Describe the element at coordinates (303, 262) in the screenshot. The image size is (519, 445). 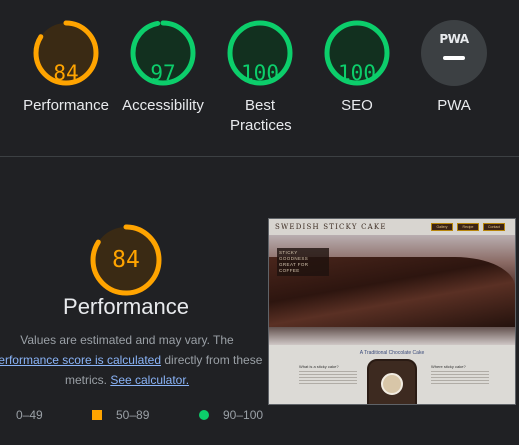
I see `thumb-hero-text: STICKY GOODNESS GREAT FOR COFFEE` at that location.